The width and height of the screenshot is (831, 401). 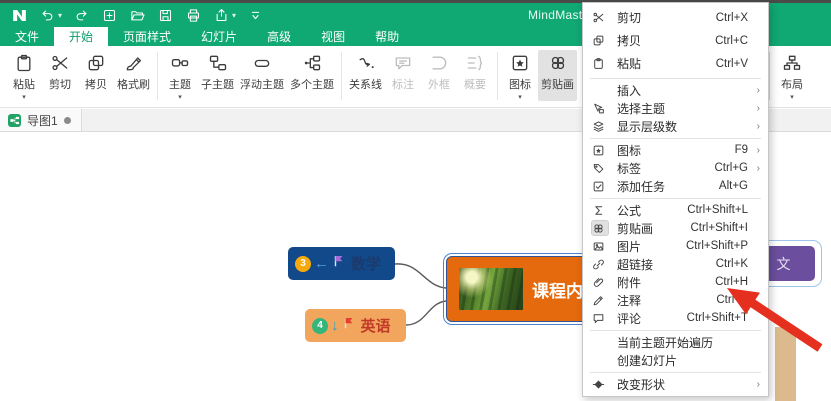 I want to click on redo-button, so click(x=81, y=15).